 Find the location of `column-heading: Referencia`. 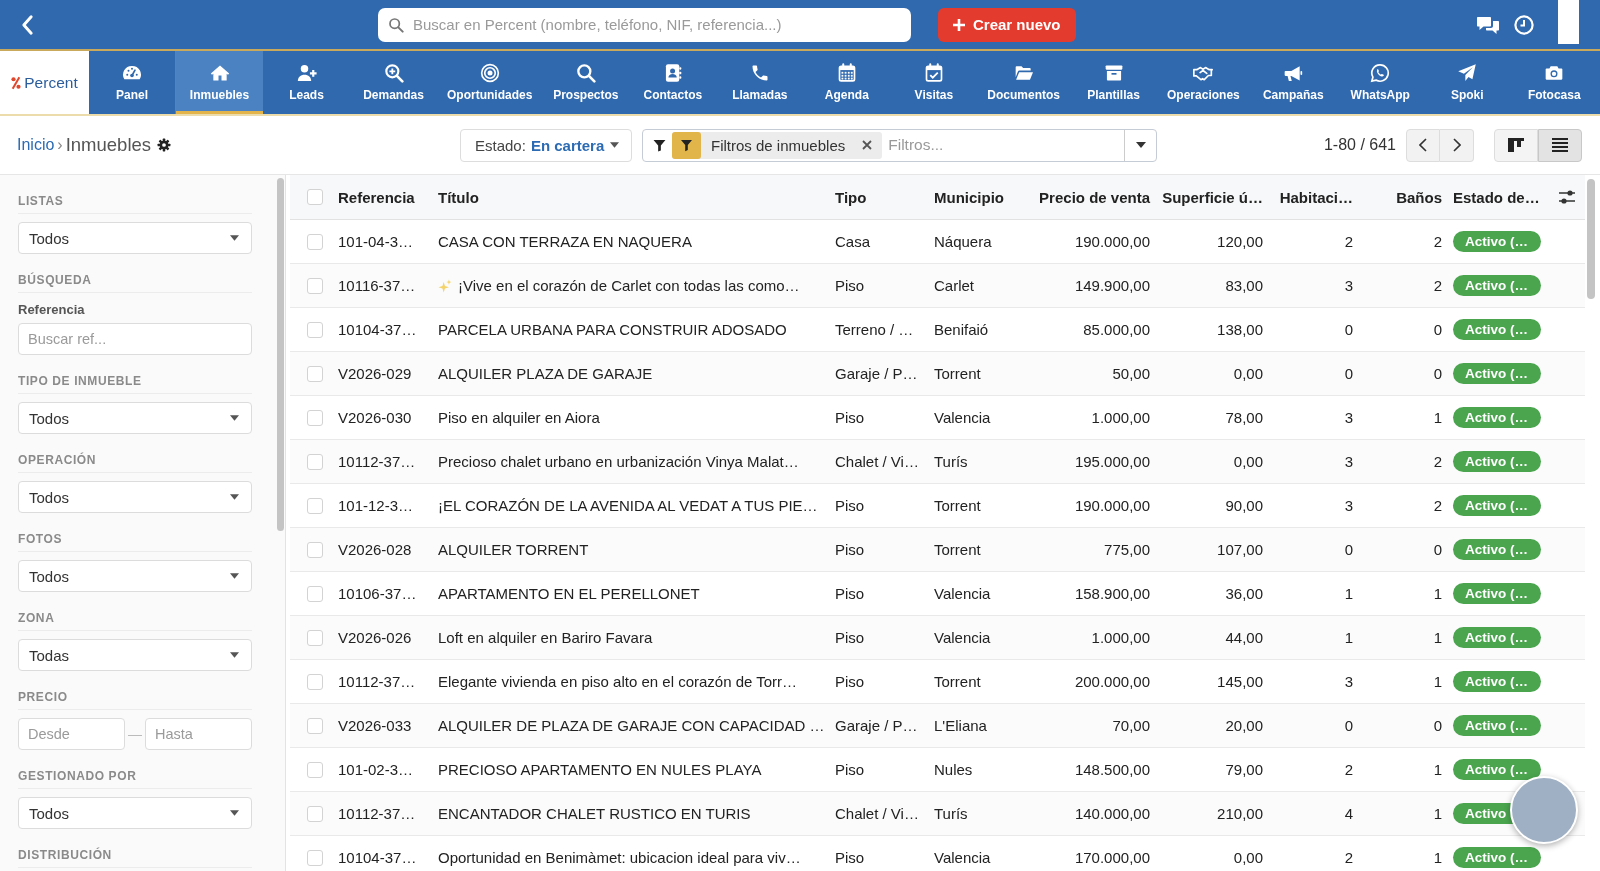

column-heading: Referencia is located at coordinates (376, 197).